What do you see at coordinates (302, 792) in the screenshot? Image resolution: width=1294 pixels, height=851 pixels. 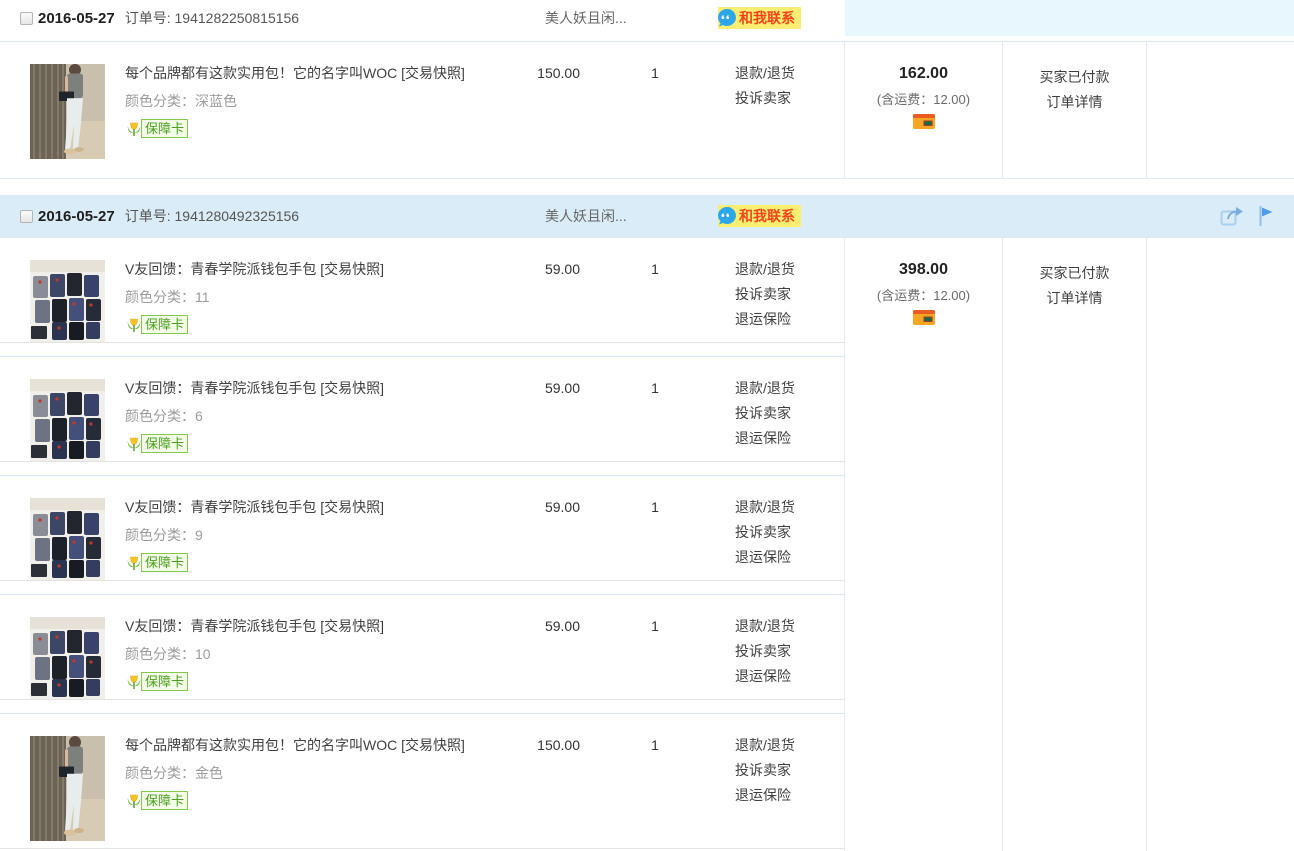 I see `product-info: 每个品牌都有这款实用包！它的名字叫WOC [交易快照] 颜色分类：金色 保障卡` at bounding box center [302, 792].